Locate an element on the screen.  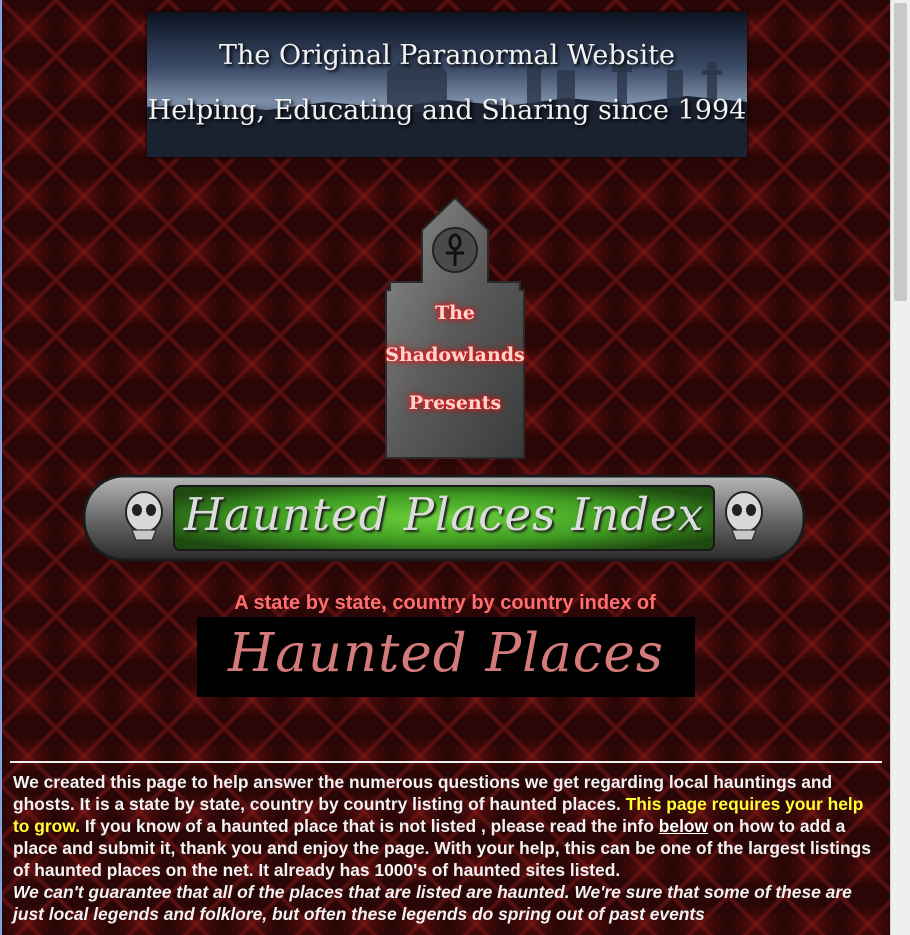
below-link: below is located at coordinates (683, 826).